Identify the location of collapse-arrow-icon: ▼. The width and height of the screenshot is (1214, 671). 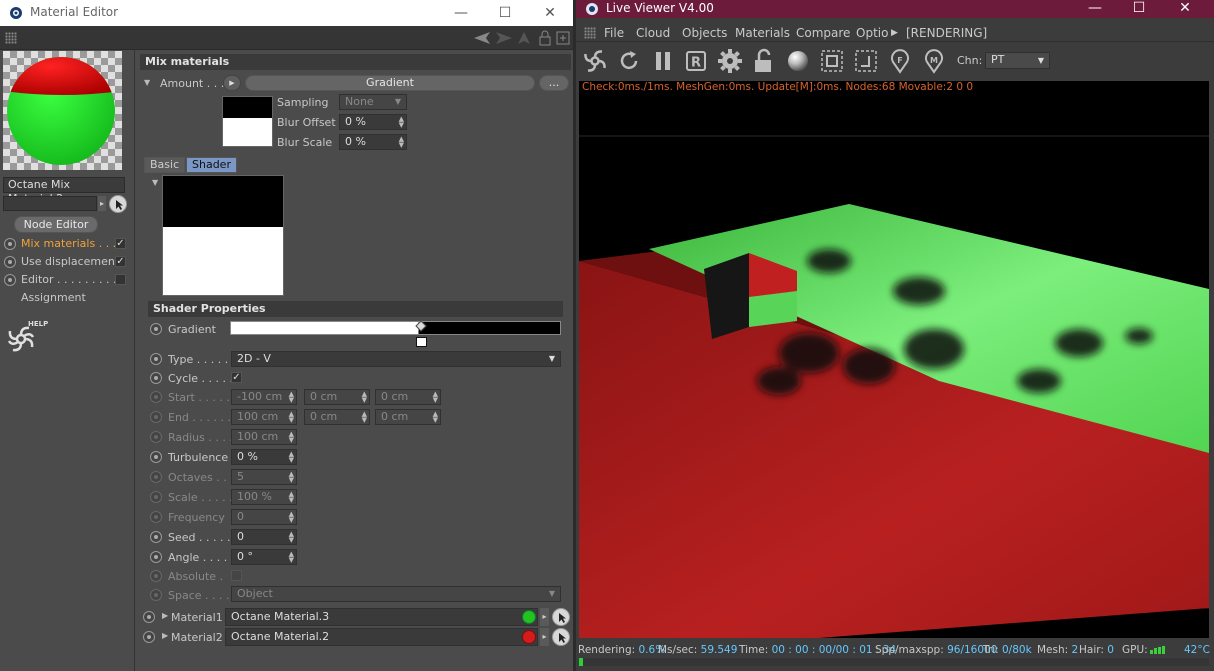
(155, 182).